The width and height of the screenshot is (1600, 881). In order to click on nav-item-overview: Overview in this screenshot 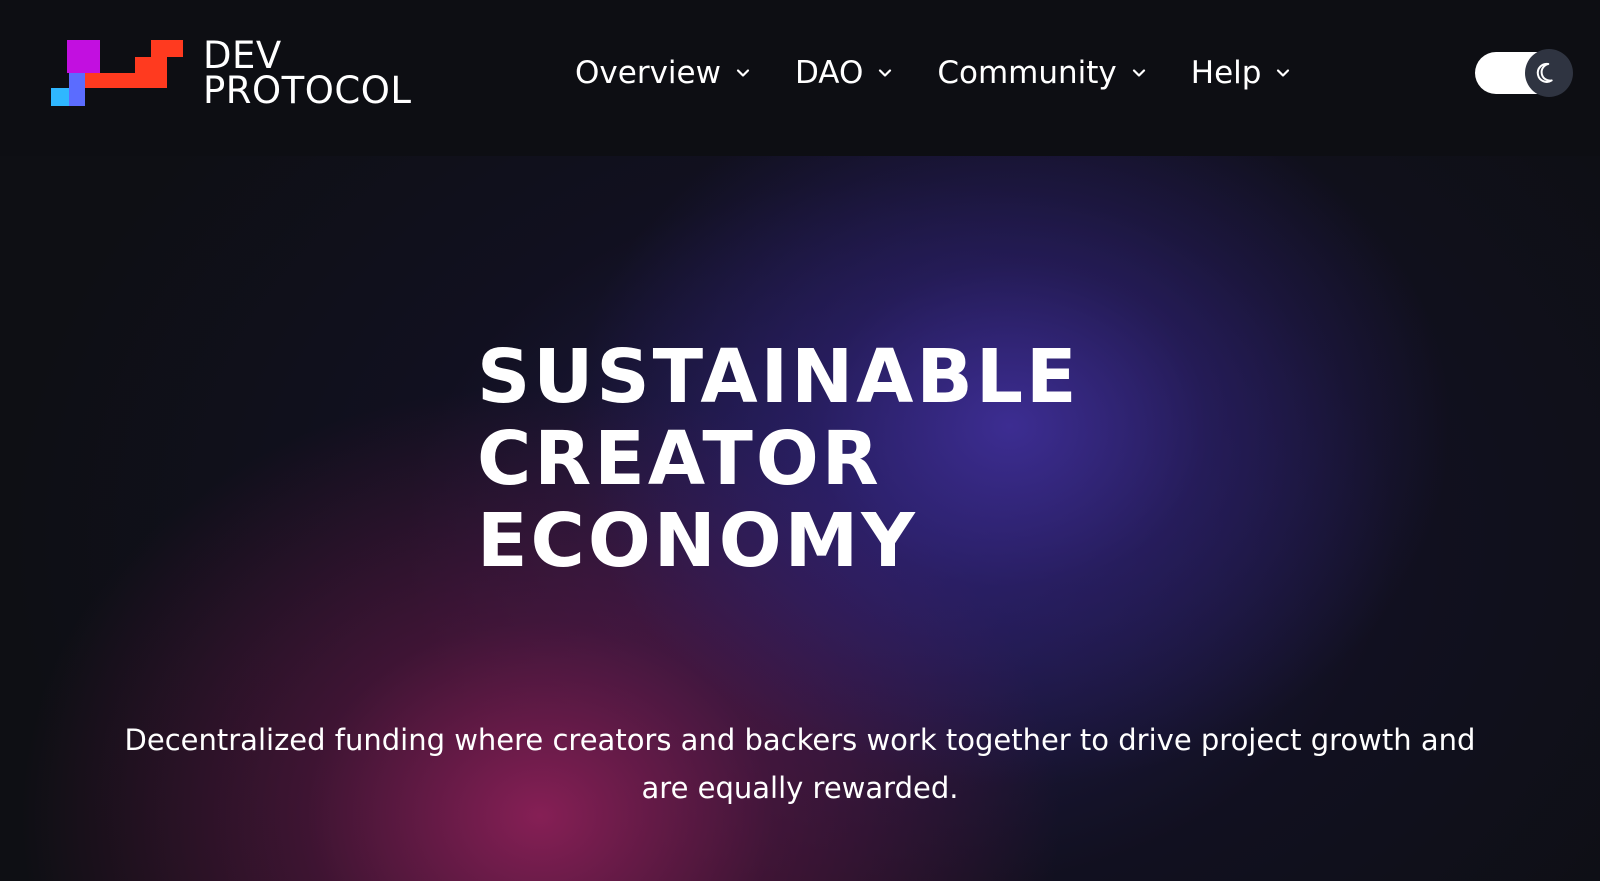, I will do `click(663, 73)`.